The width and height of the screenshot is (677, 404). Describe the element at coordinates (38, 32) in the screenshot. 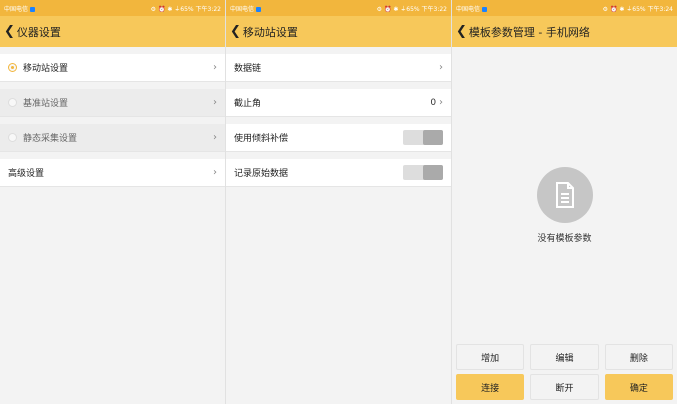

I see `page-title: 仪器设置` at that location.